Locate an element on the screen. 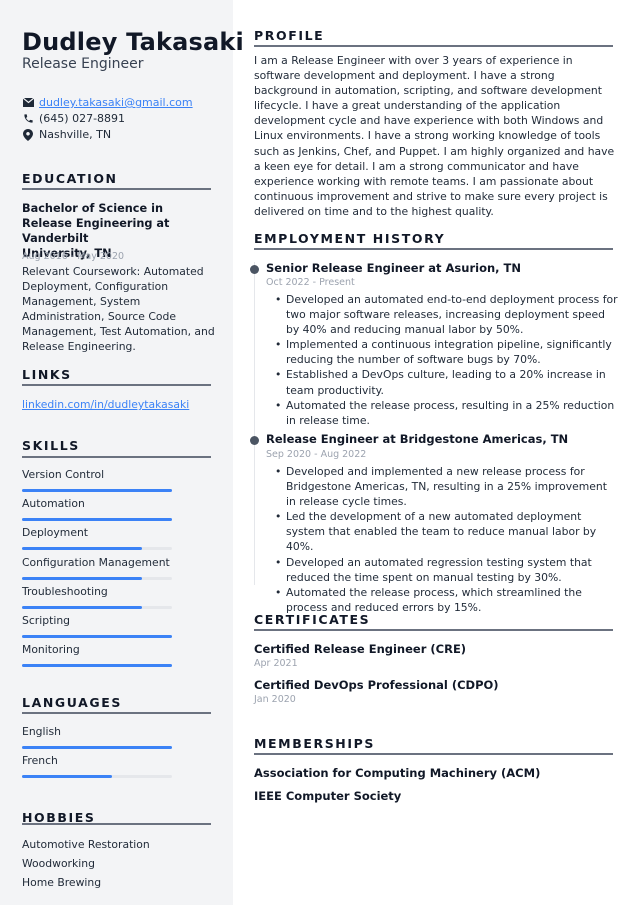 This screenshot has height=905, width=640. certificates-heading: CERTIFICATES is located at coordinates (312, 619).